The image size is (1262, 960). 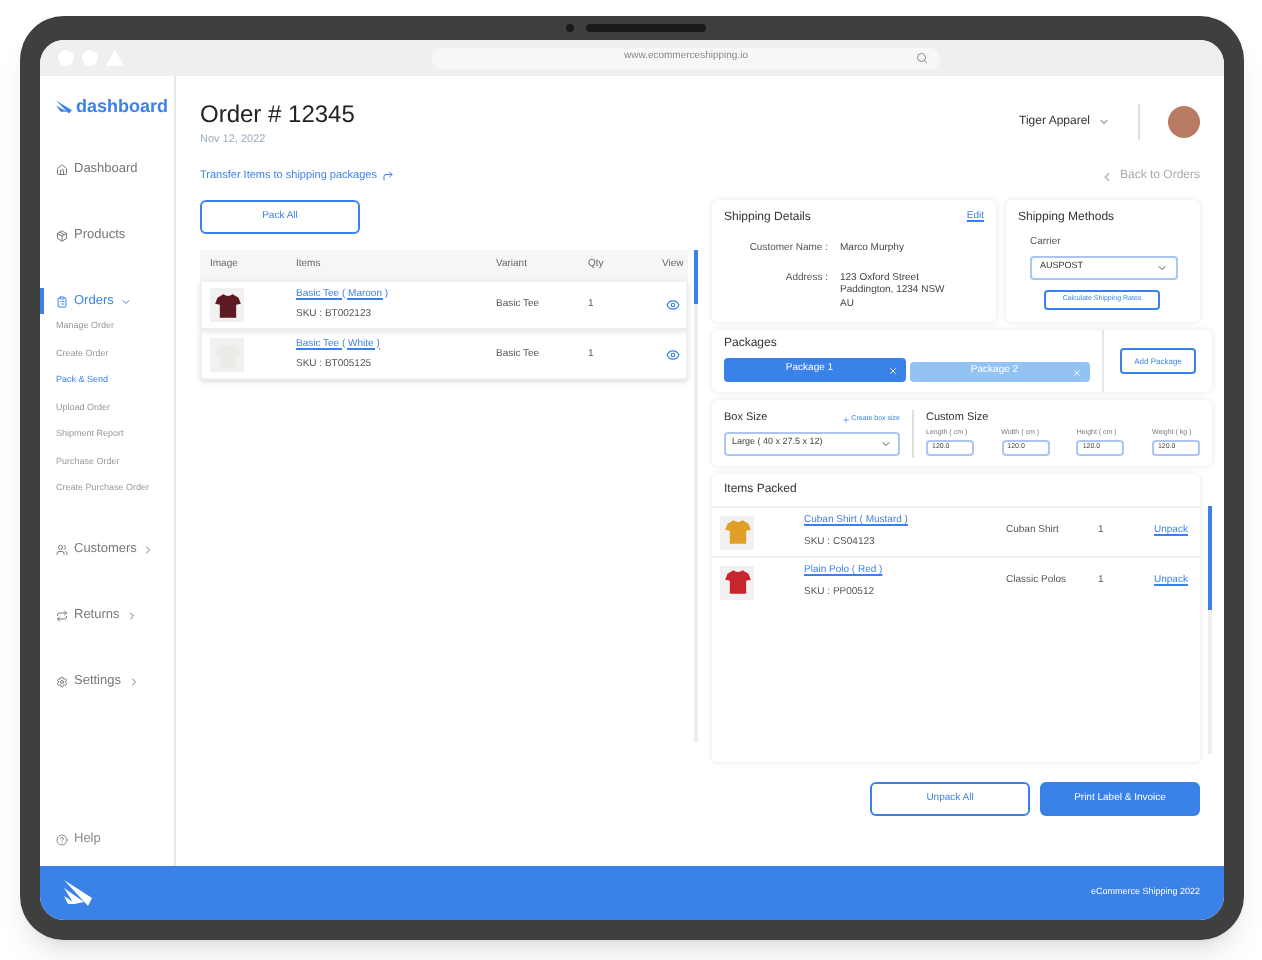 What do you see at coordinates (570, 28) in the screenshot?
I see `camera-icon` at bounding box center [570, 28].